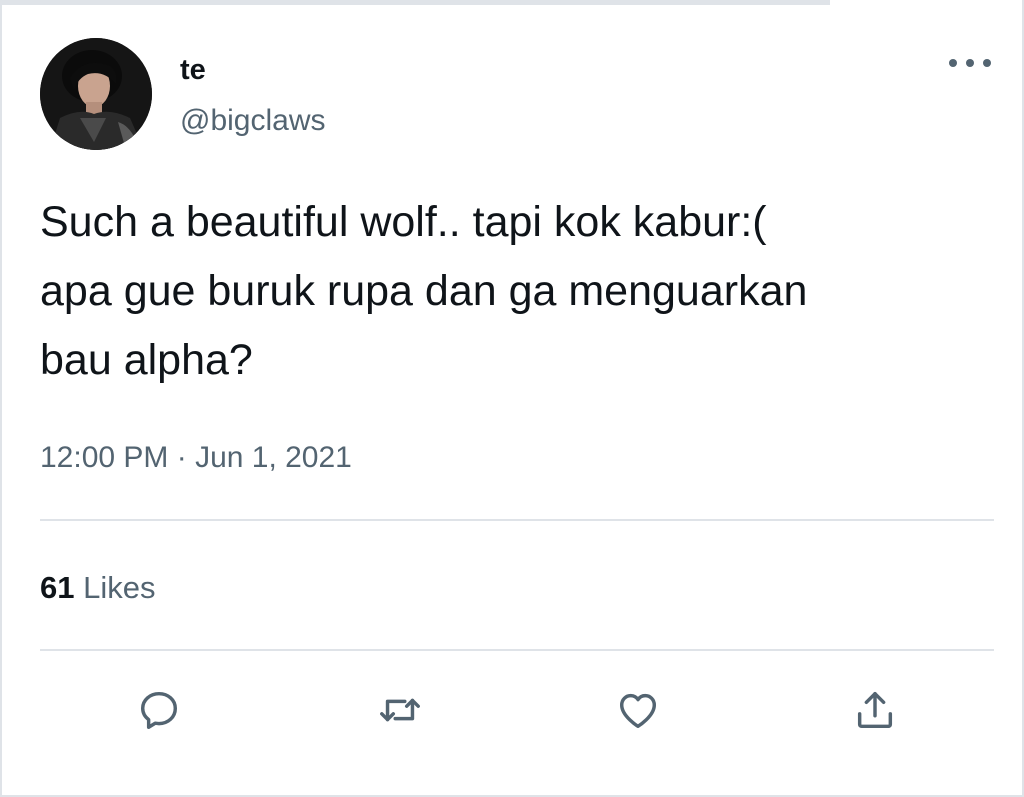 This screenshot has height=797, width=1024. I want to click on tweet-timestamp: 12:00 PM · Jun 1, 2021, so click(196, 458).